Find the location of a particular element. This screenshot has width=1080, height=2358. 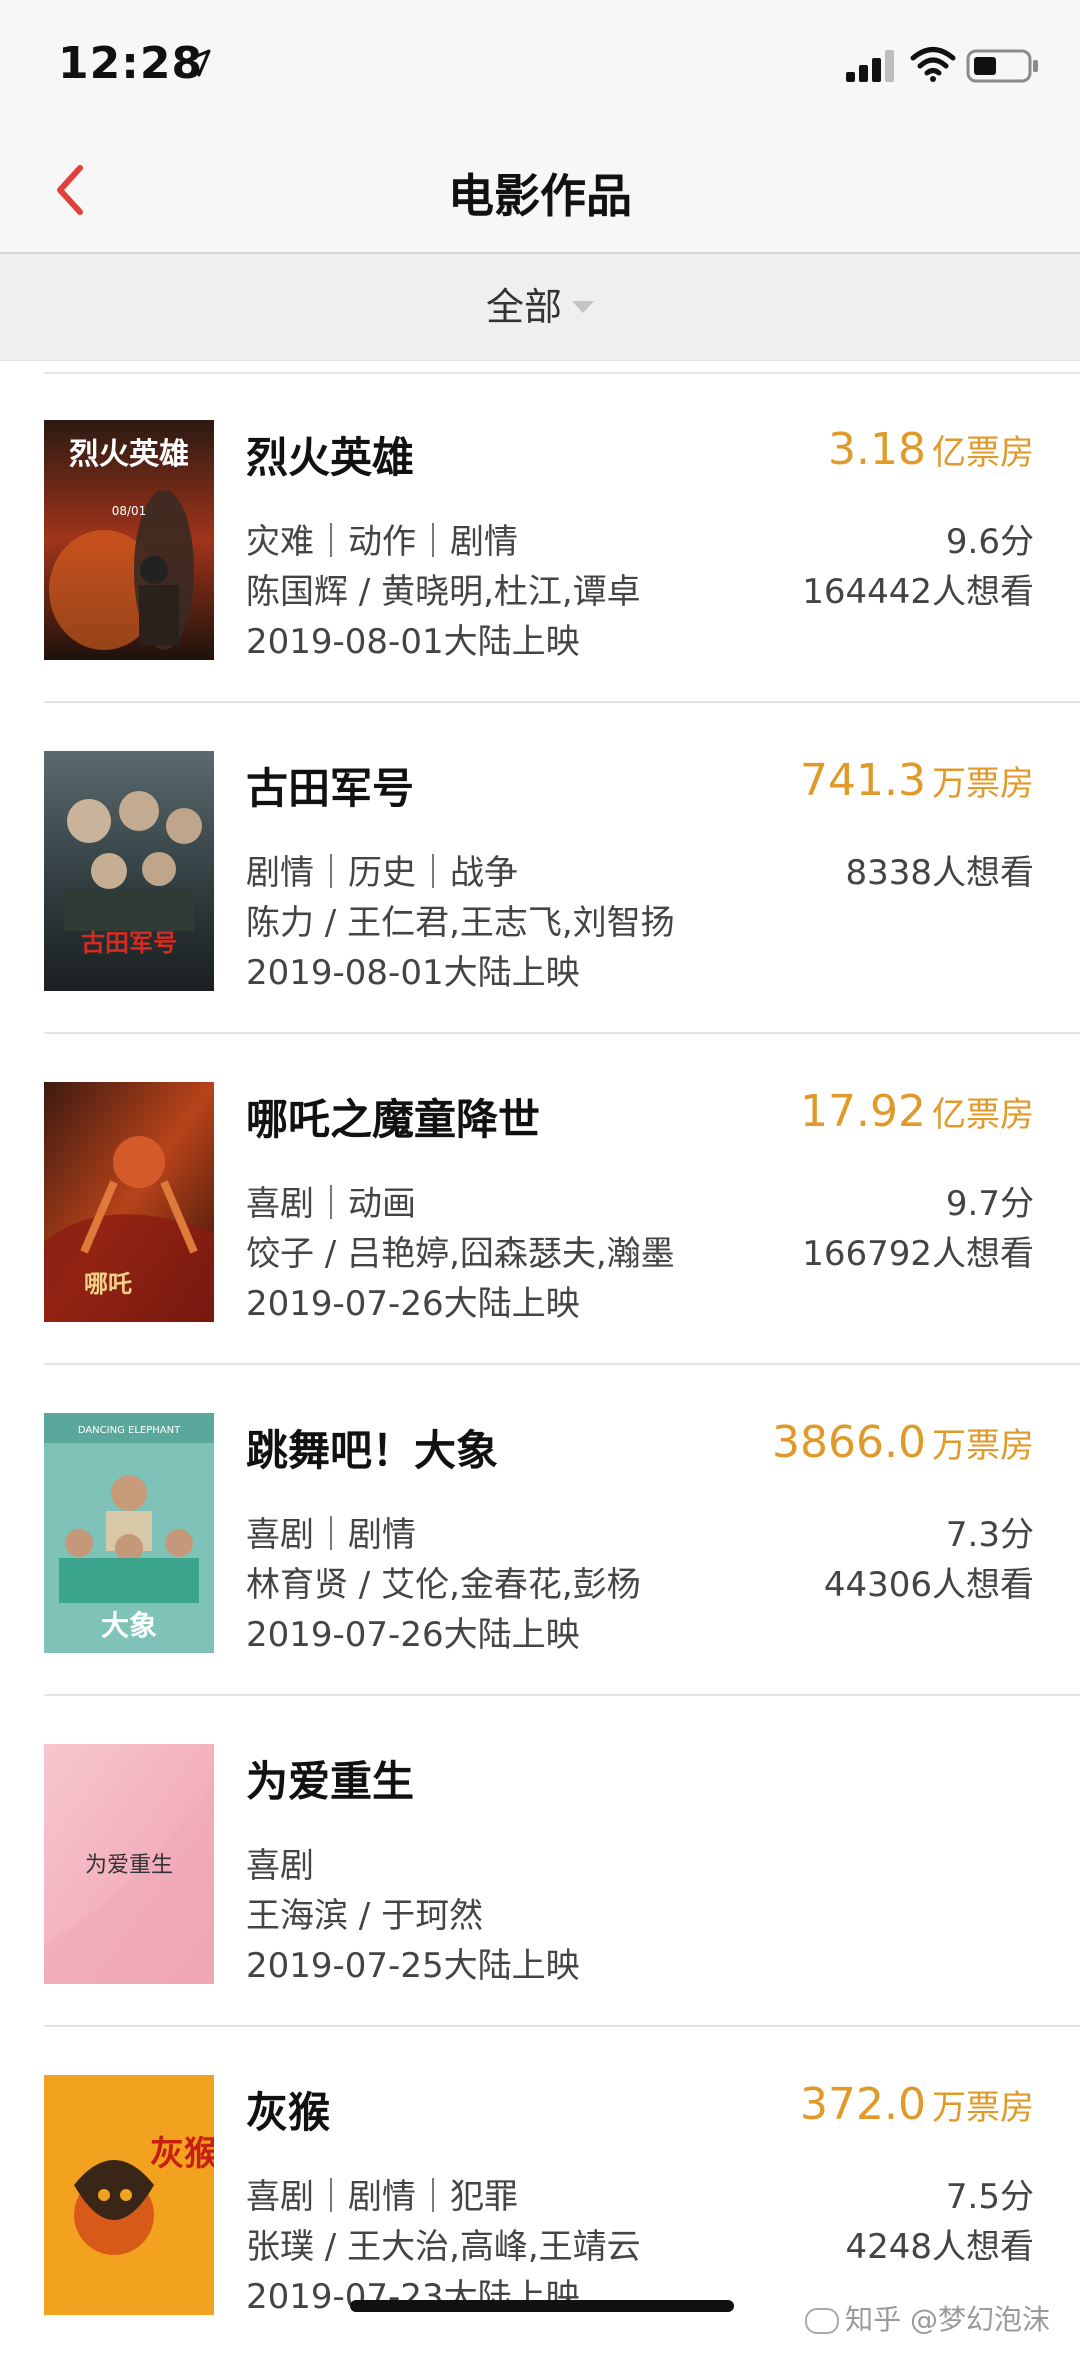

movie-score: 9.6分 is located at coordinates (989, 542).